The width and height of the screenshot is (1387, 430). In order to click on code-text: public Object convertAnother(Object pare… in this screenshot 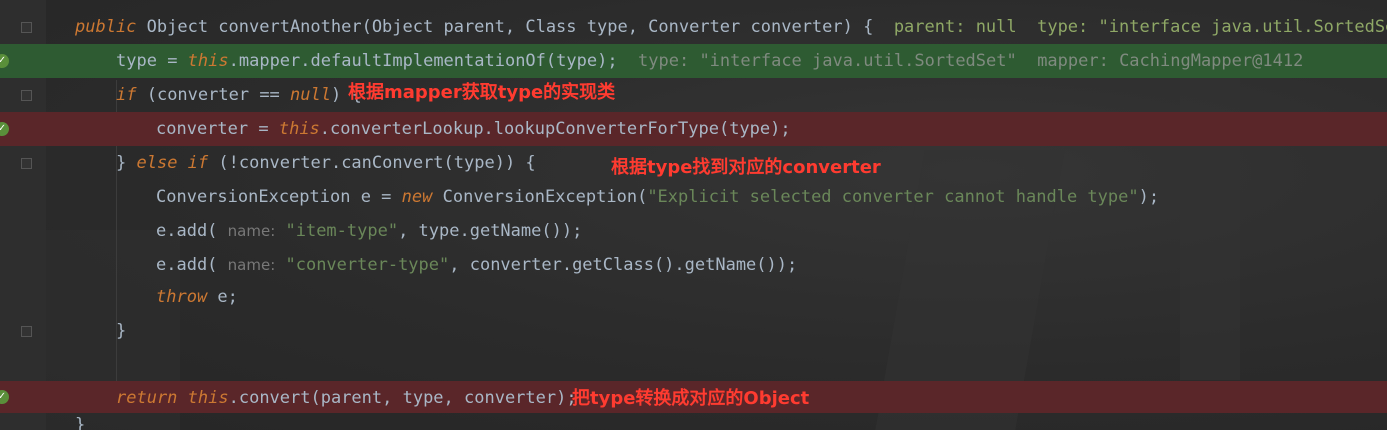, I will do `click(731, 27)`.